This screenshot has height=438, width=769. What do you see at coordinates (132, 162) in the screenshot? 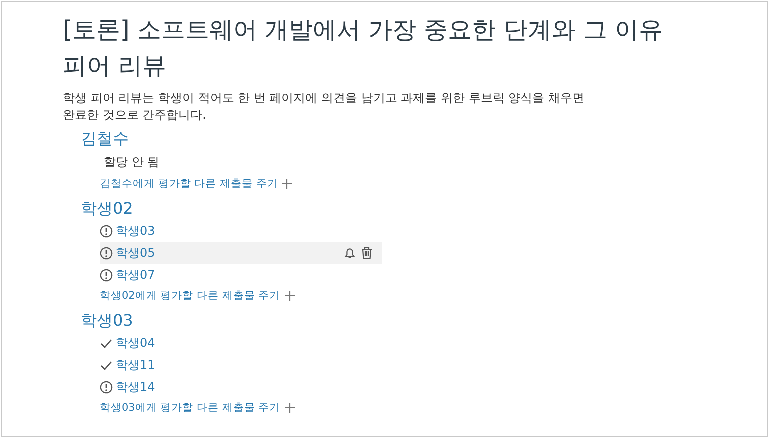
I see `empty-note: 할당 안 됨` at bounding box center [132, 162].